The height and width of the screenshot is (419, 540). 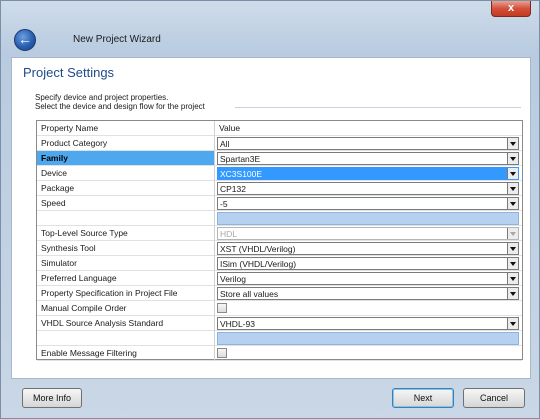 I want to click on property-value-cell: XST (VHDL/Verilog), so click(x=368, y=248).